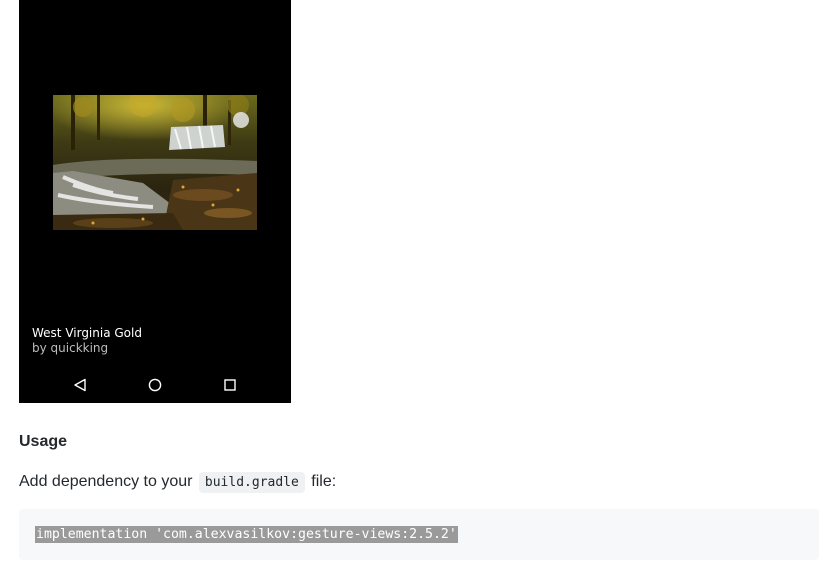 This screenshot has width=819, height=582. I want to click on build-gradle-code: build.gradle, so click(251, 482).